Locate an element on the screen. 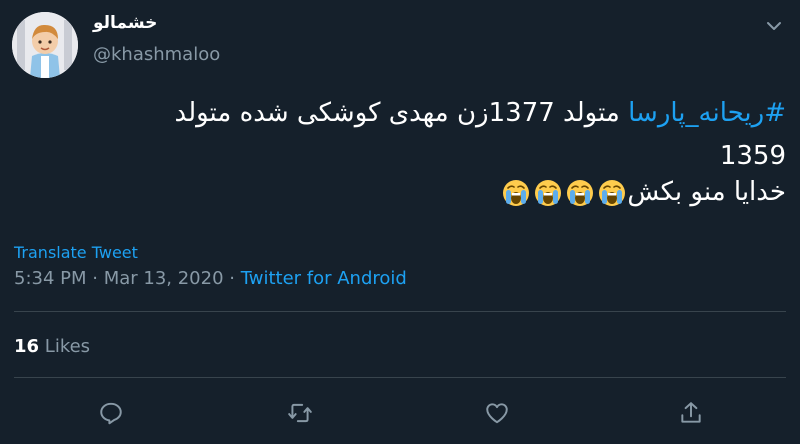  tweet-text-line-3: خدایا منو بکش is located at coordinates (400, 192).